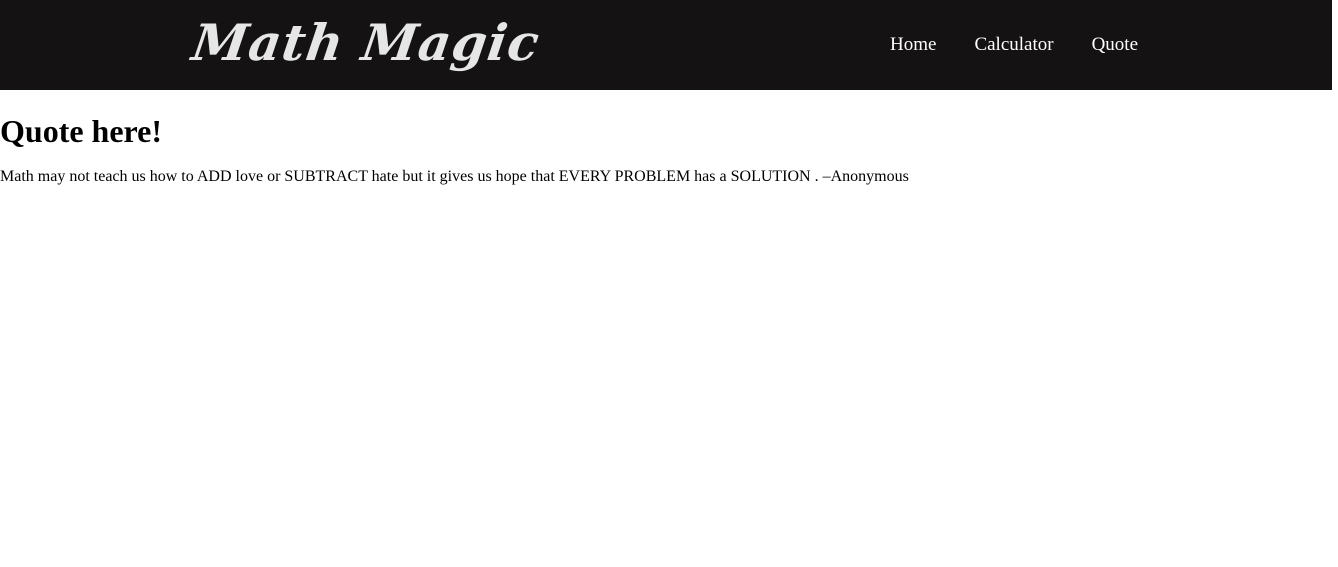  Describe the element at coordinates (81, 131) in the screenshot. I see `page-title: Quote here!` at that location.